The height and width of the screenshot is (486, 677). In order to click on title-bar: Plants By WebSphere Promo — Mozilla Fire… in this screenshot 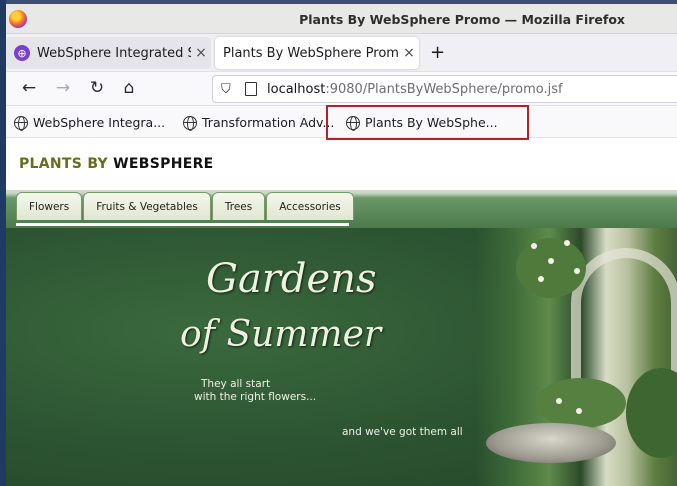, I will do `click(341, 19)`.